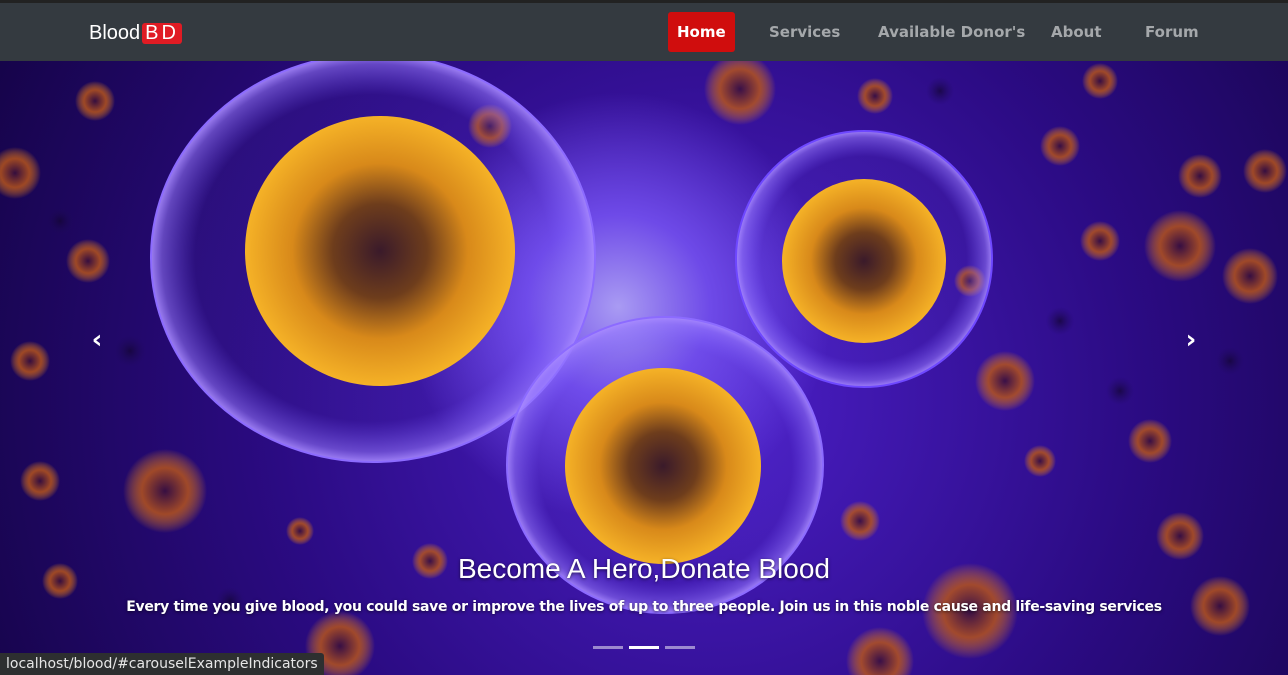  I want to click on brand-logo: Blood BD, so click(135, 33).